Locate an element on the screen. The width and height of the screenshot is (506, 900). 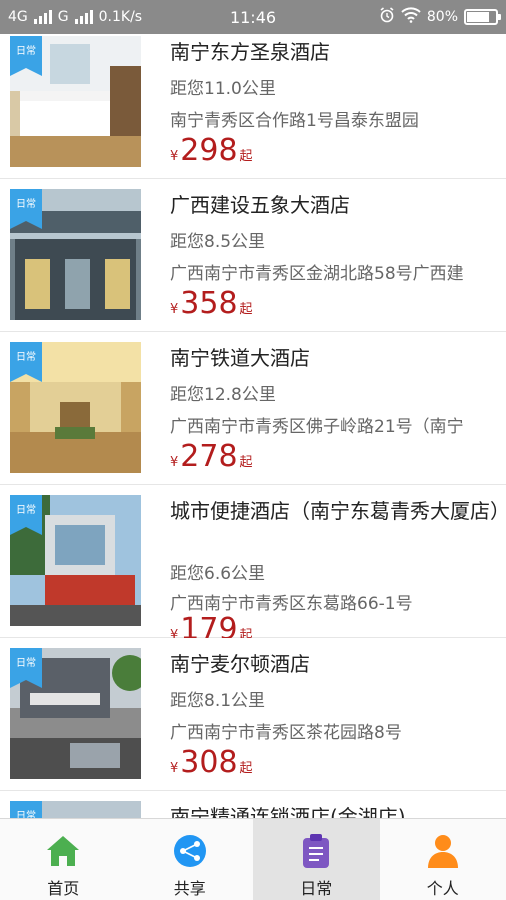
status-right: 80% is located at coordinates (440, 17).